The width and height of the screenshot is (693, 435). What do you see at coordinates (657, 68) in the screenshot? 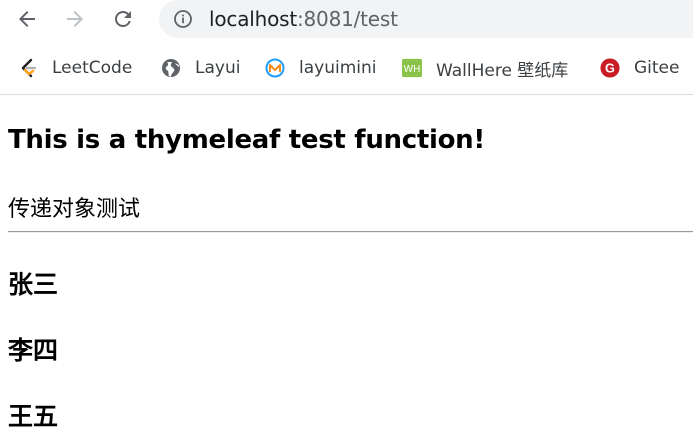
I see `bookmark-label: Gitee` at bounding box center [657, 68].